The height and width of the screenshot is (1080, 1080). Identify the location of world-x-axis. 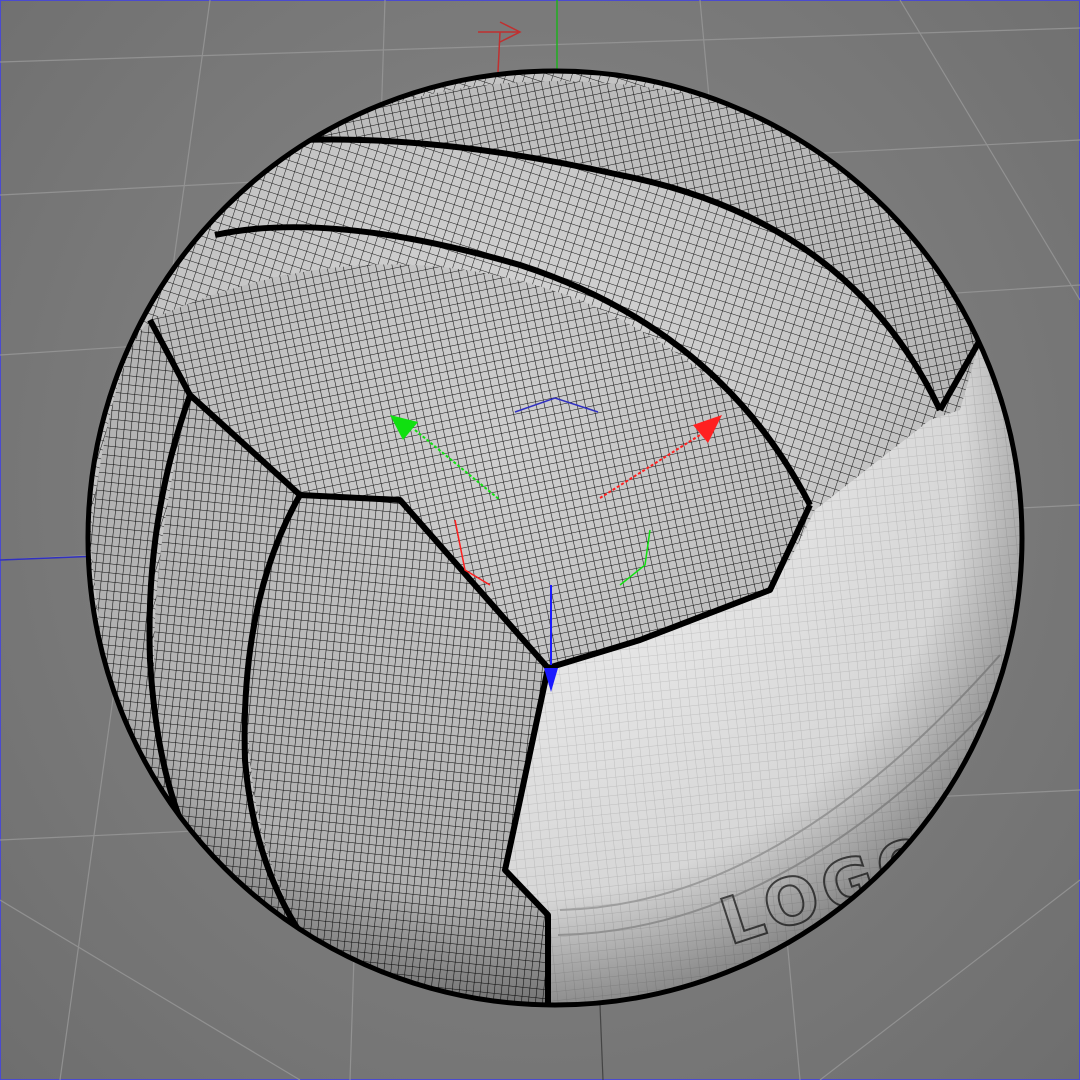
(50, 558).